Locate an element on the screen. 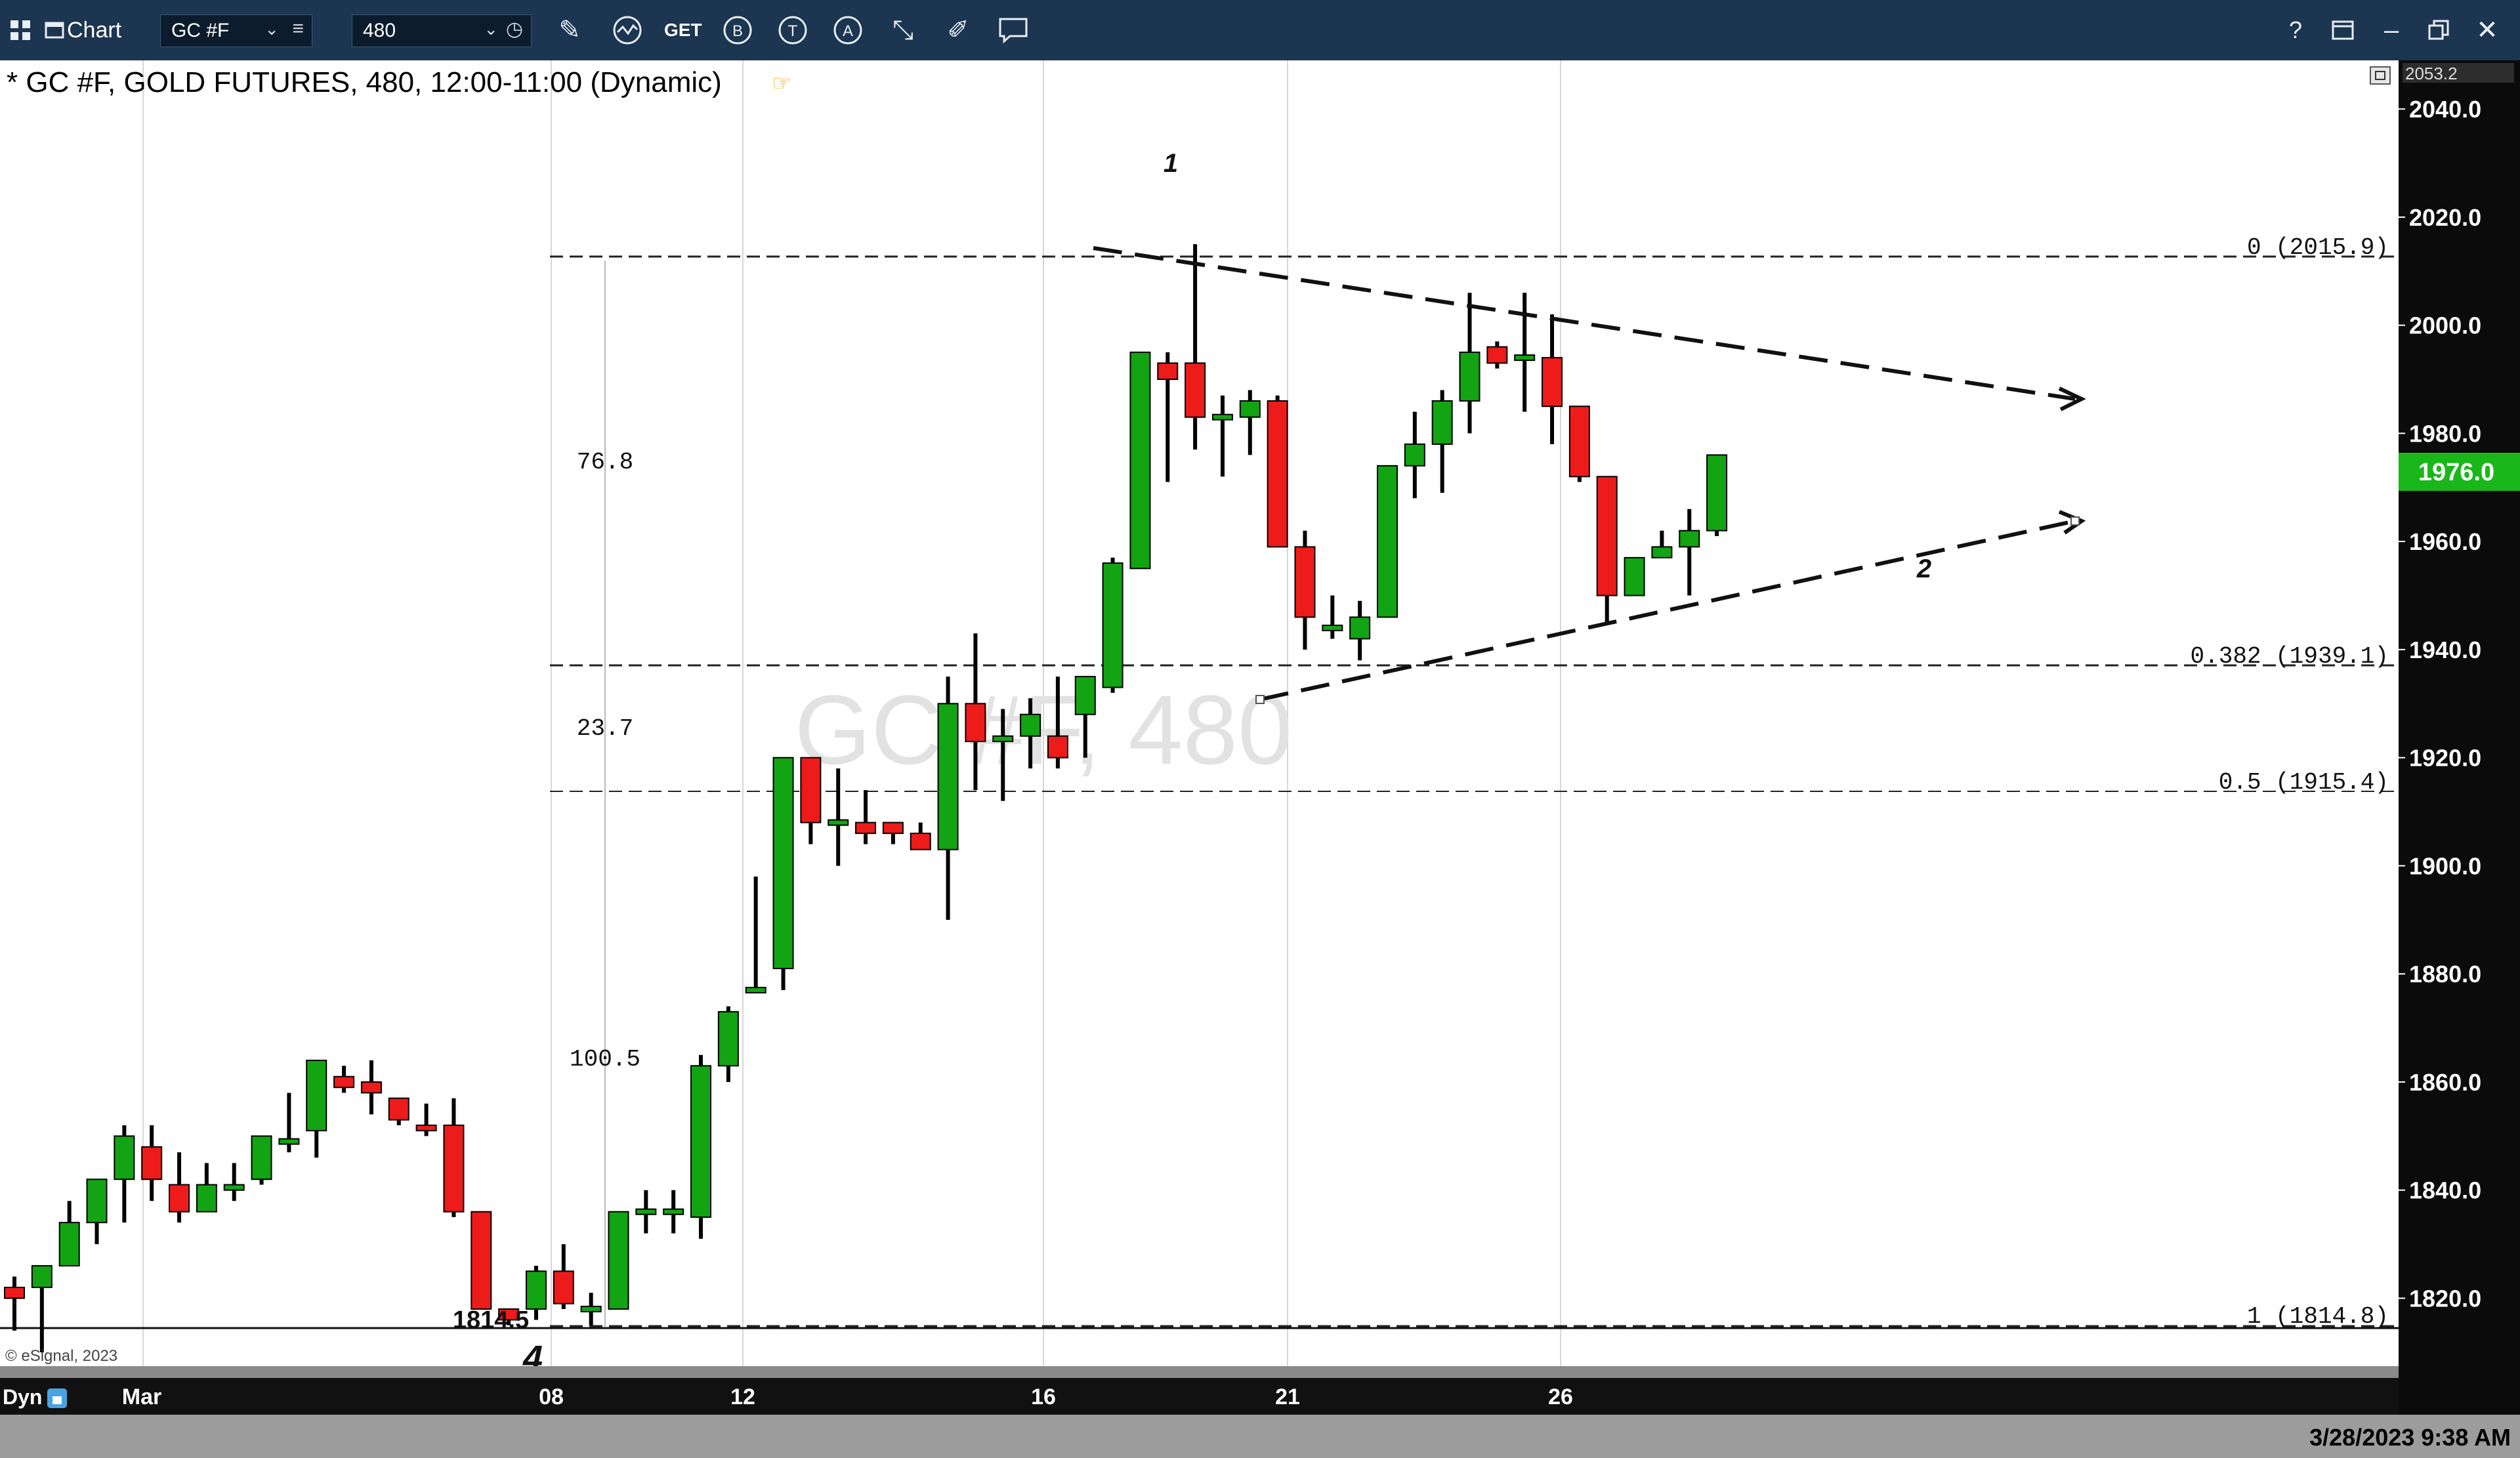  buy-button: B is located at coordinates (737, 30).